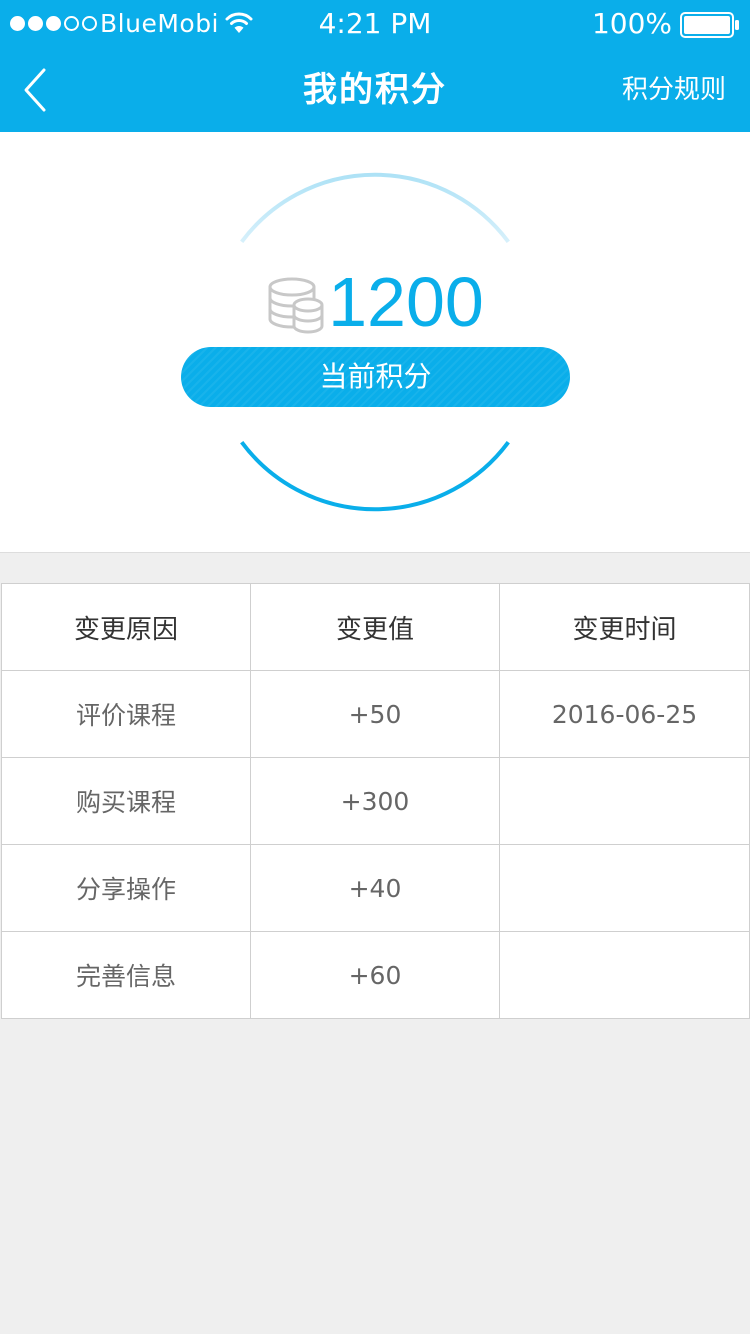 The width and height of the screenshot is (750, 1334). I want to click on app-header: BlueMobi 4:21 PM 100% 我的积分 积分规则, so click(375, 66).